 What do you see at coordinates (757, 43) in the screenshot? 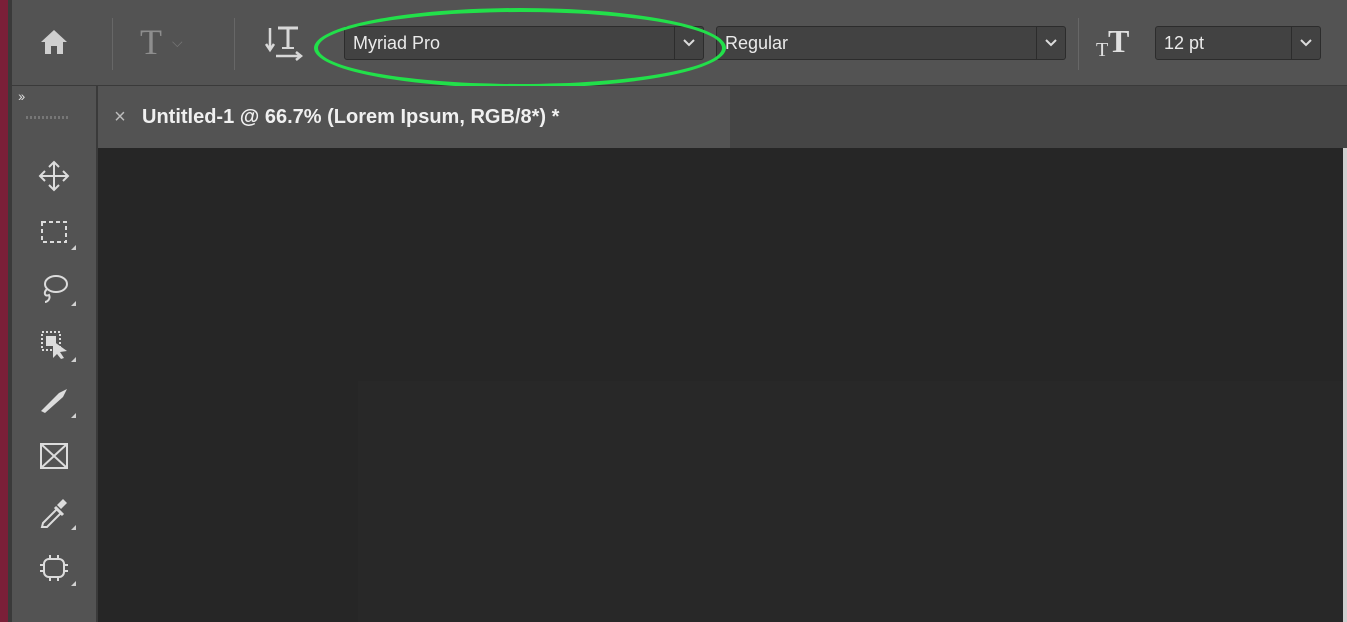
I see `font-style-value: Regular` at bounding box center [757, 43].